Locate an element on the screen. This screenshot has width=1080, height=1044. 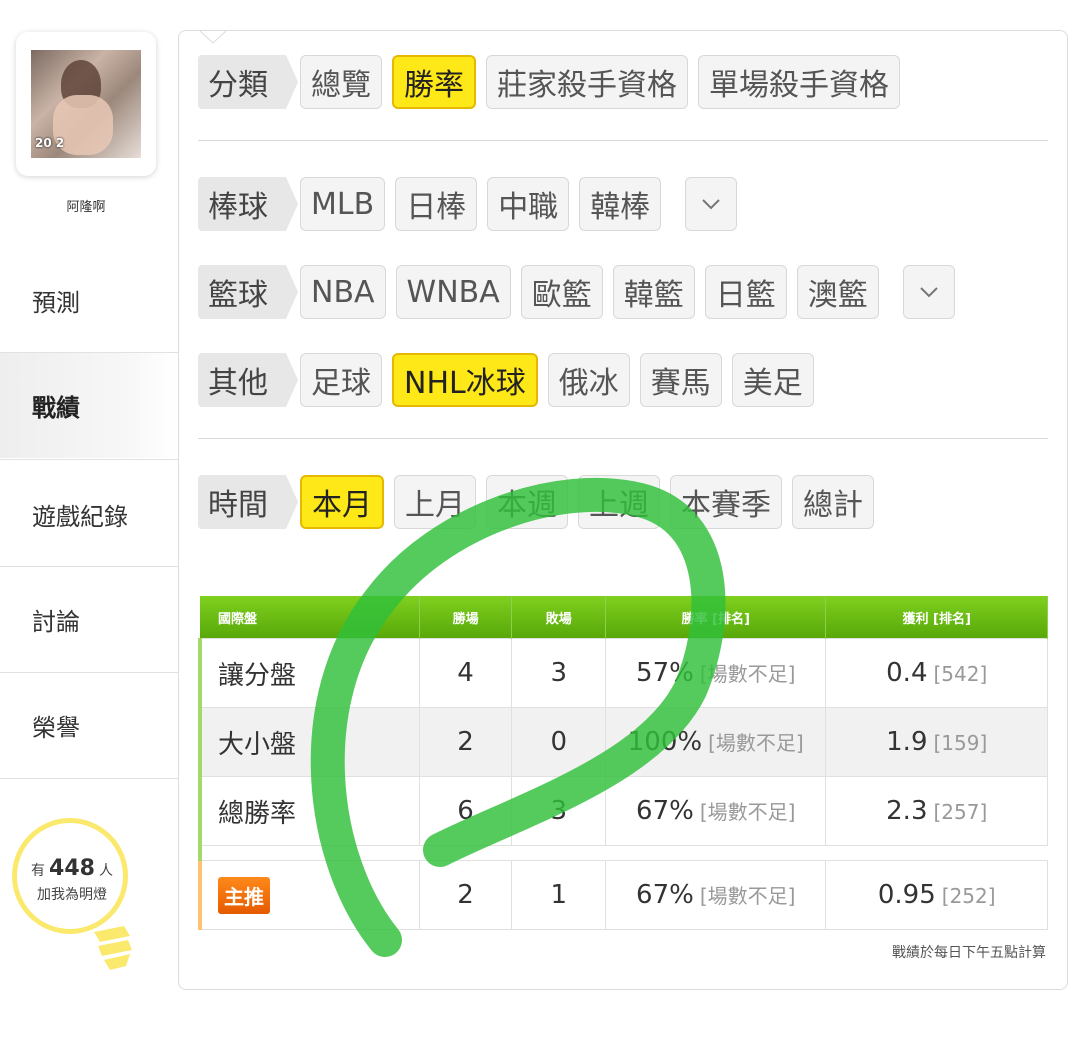
chip-mlb: MLB is located at coordinates (343, 204).